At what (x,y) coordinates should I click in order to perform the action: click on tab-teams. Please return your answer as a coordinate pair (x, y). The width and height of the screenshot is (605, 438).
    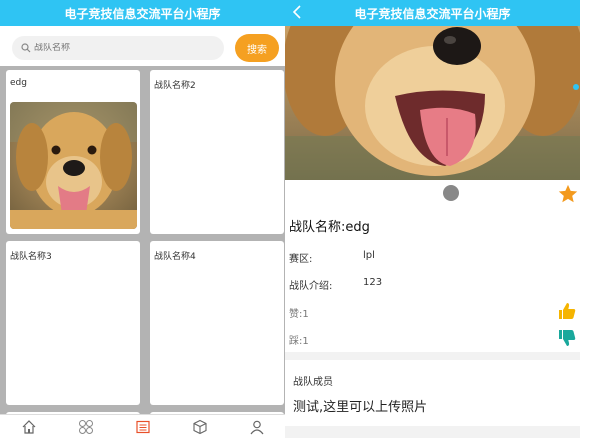
    Looking at the image, I should click on (143, 427).